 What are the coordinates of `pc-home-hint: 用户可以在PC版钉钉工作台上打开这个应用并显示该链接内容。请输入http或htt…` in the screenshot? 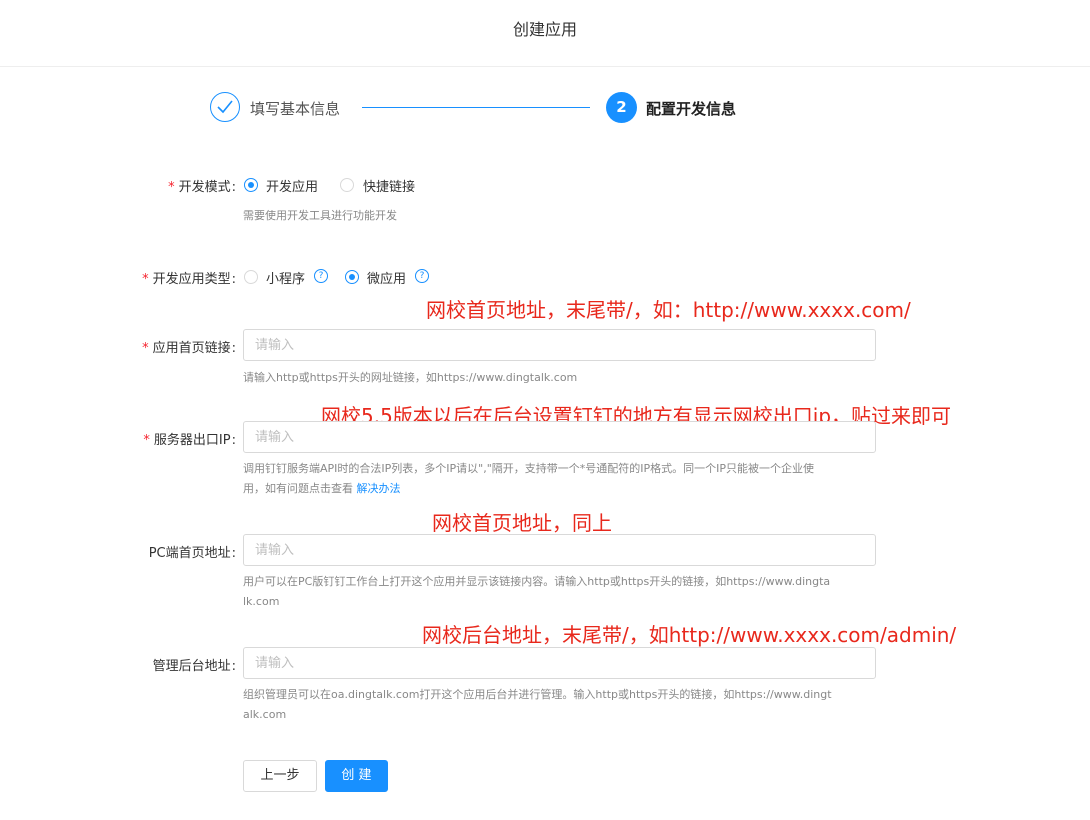 It's located at (537, 591).